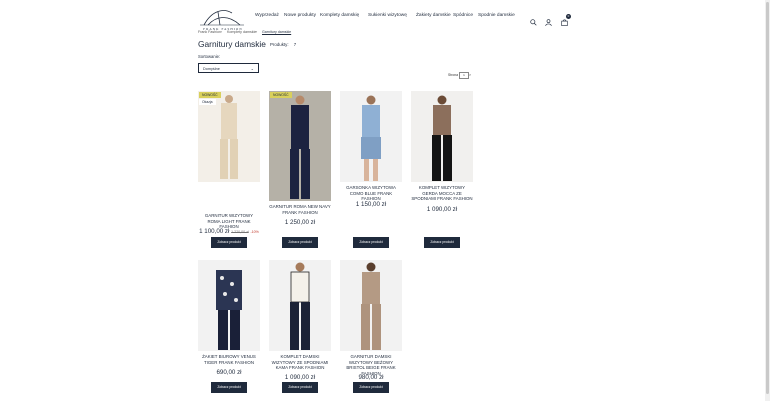 This screenshot has width=770, height=401. Describe the element at coordinates (228, 68) in the screenshot. I see `sort-select: Domyślne ⌄` at that location.